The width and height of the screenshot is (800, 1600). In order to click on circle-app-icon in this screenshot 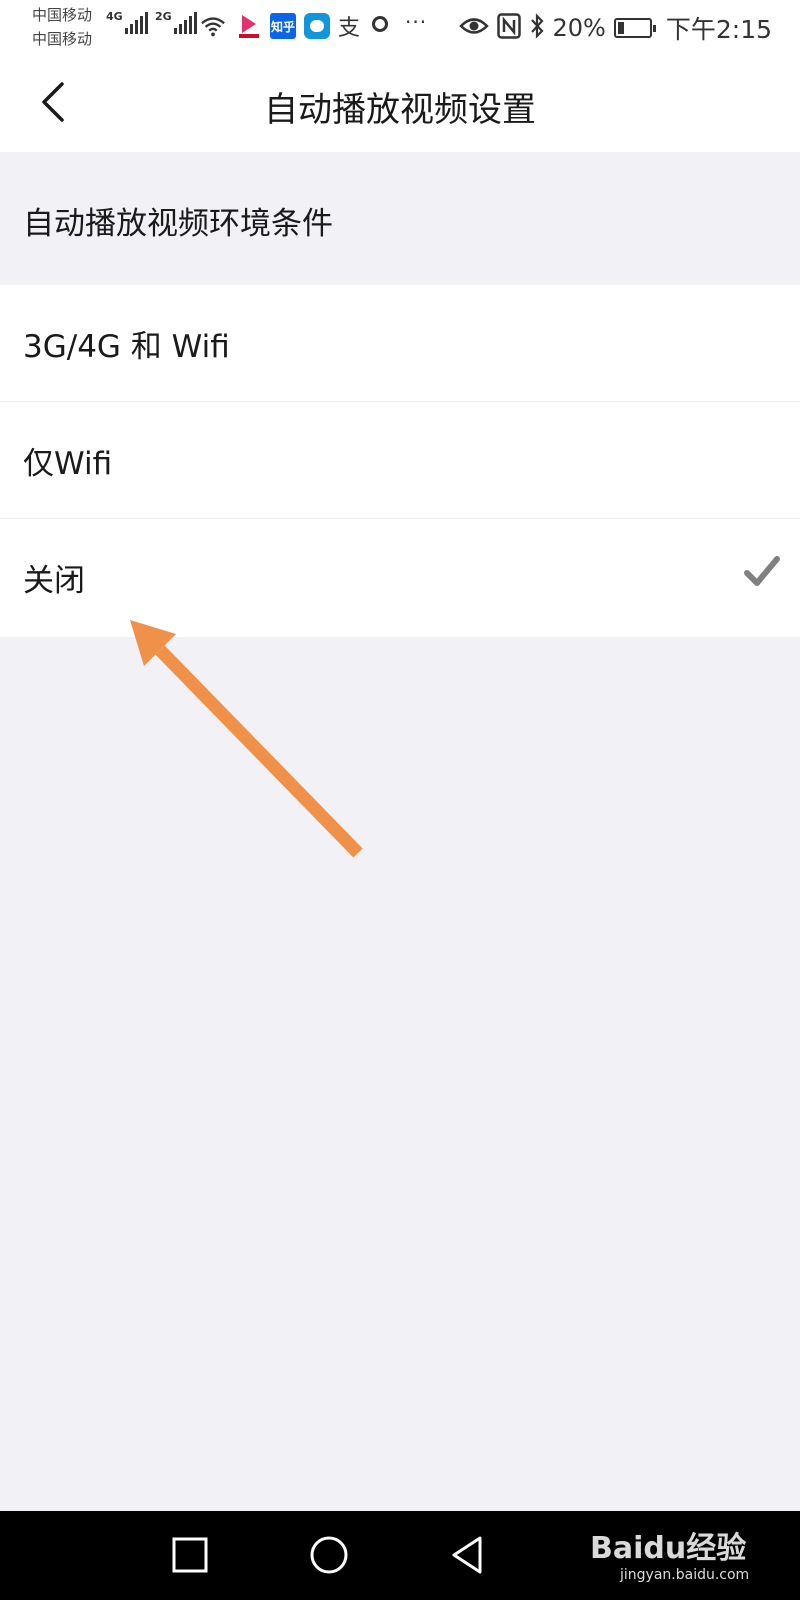, I will do `click(380, 24)`.